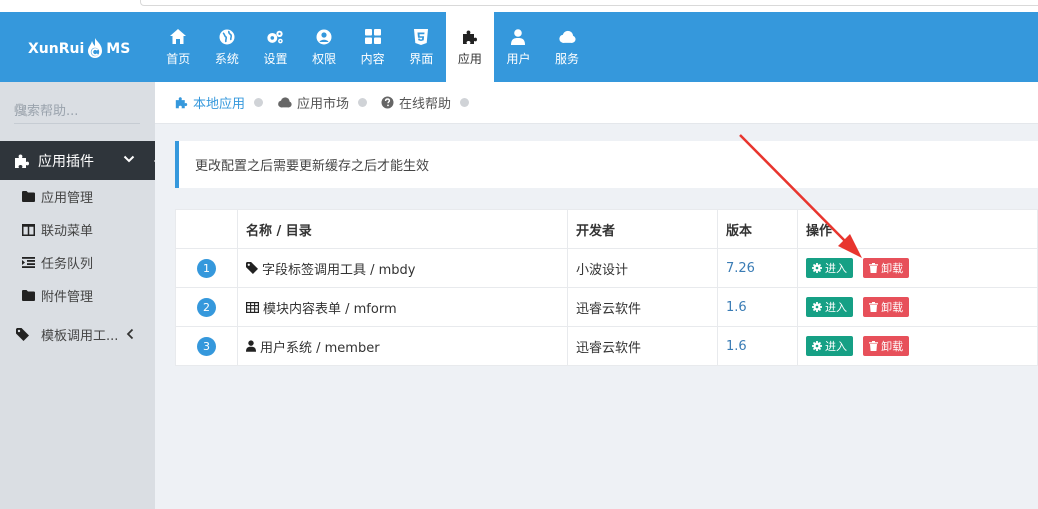 The width and height of the screenshot is (1038, 509). I want to click on nav-label: 用户, so click(518, 58).